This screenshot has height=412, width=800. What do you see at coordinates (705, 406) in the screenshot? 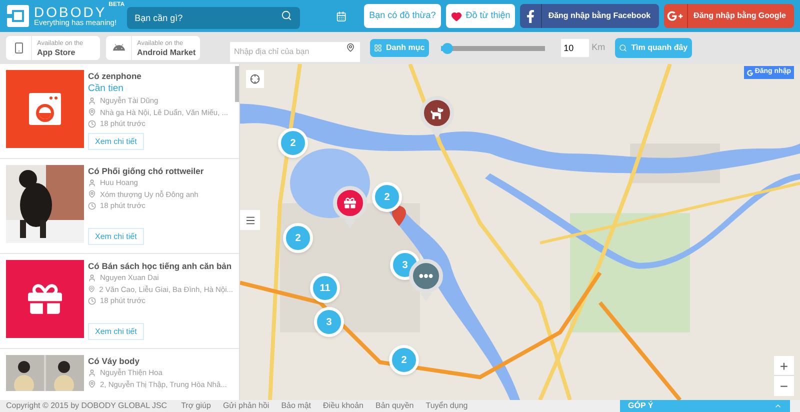
I see `feedback-button: GÓP Ý` at bounding box center [705, 406].